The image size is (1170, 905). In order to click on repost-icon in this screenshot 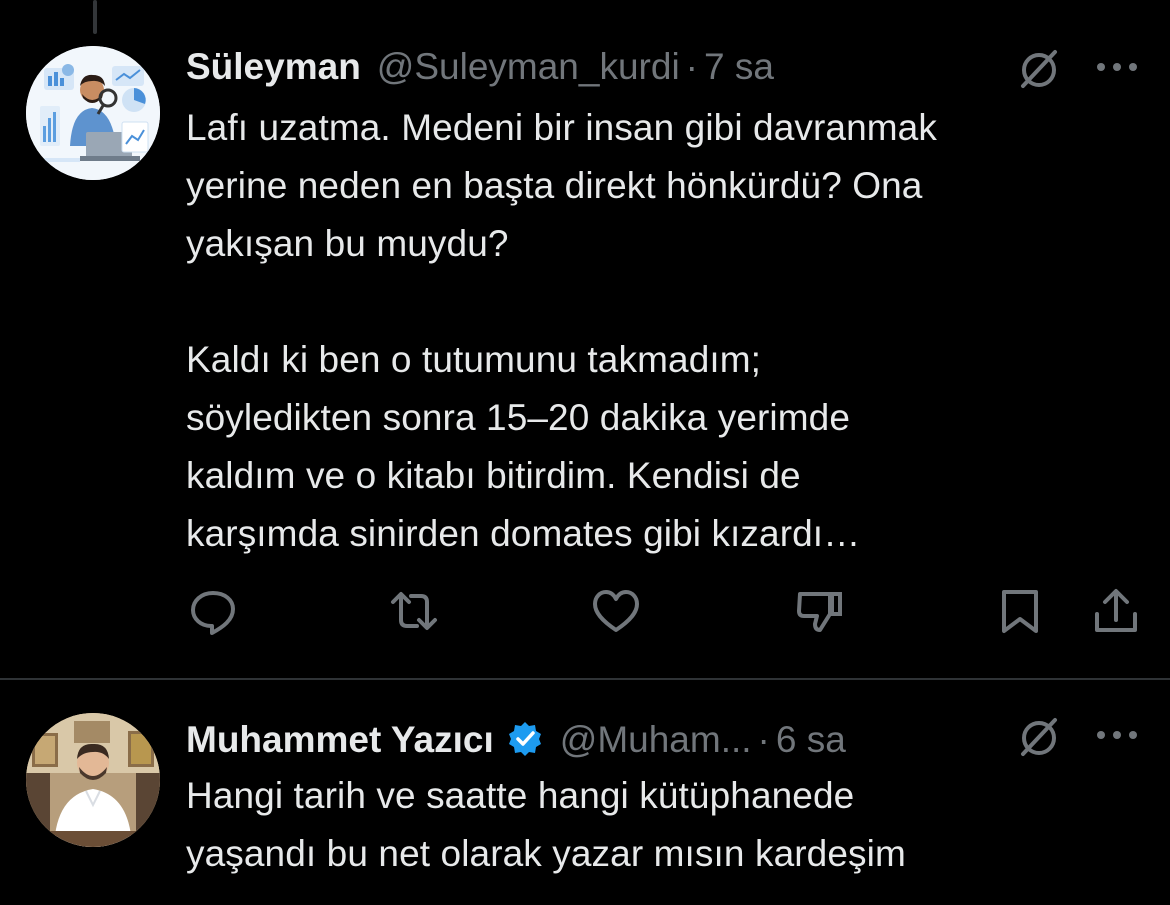, I will do `click(414, 611)`.